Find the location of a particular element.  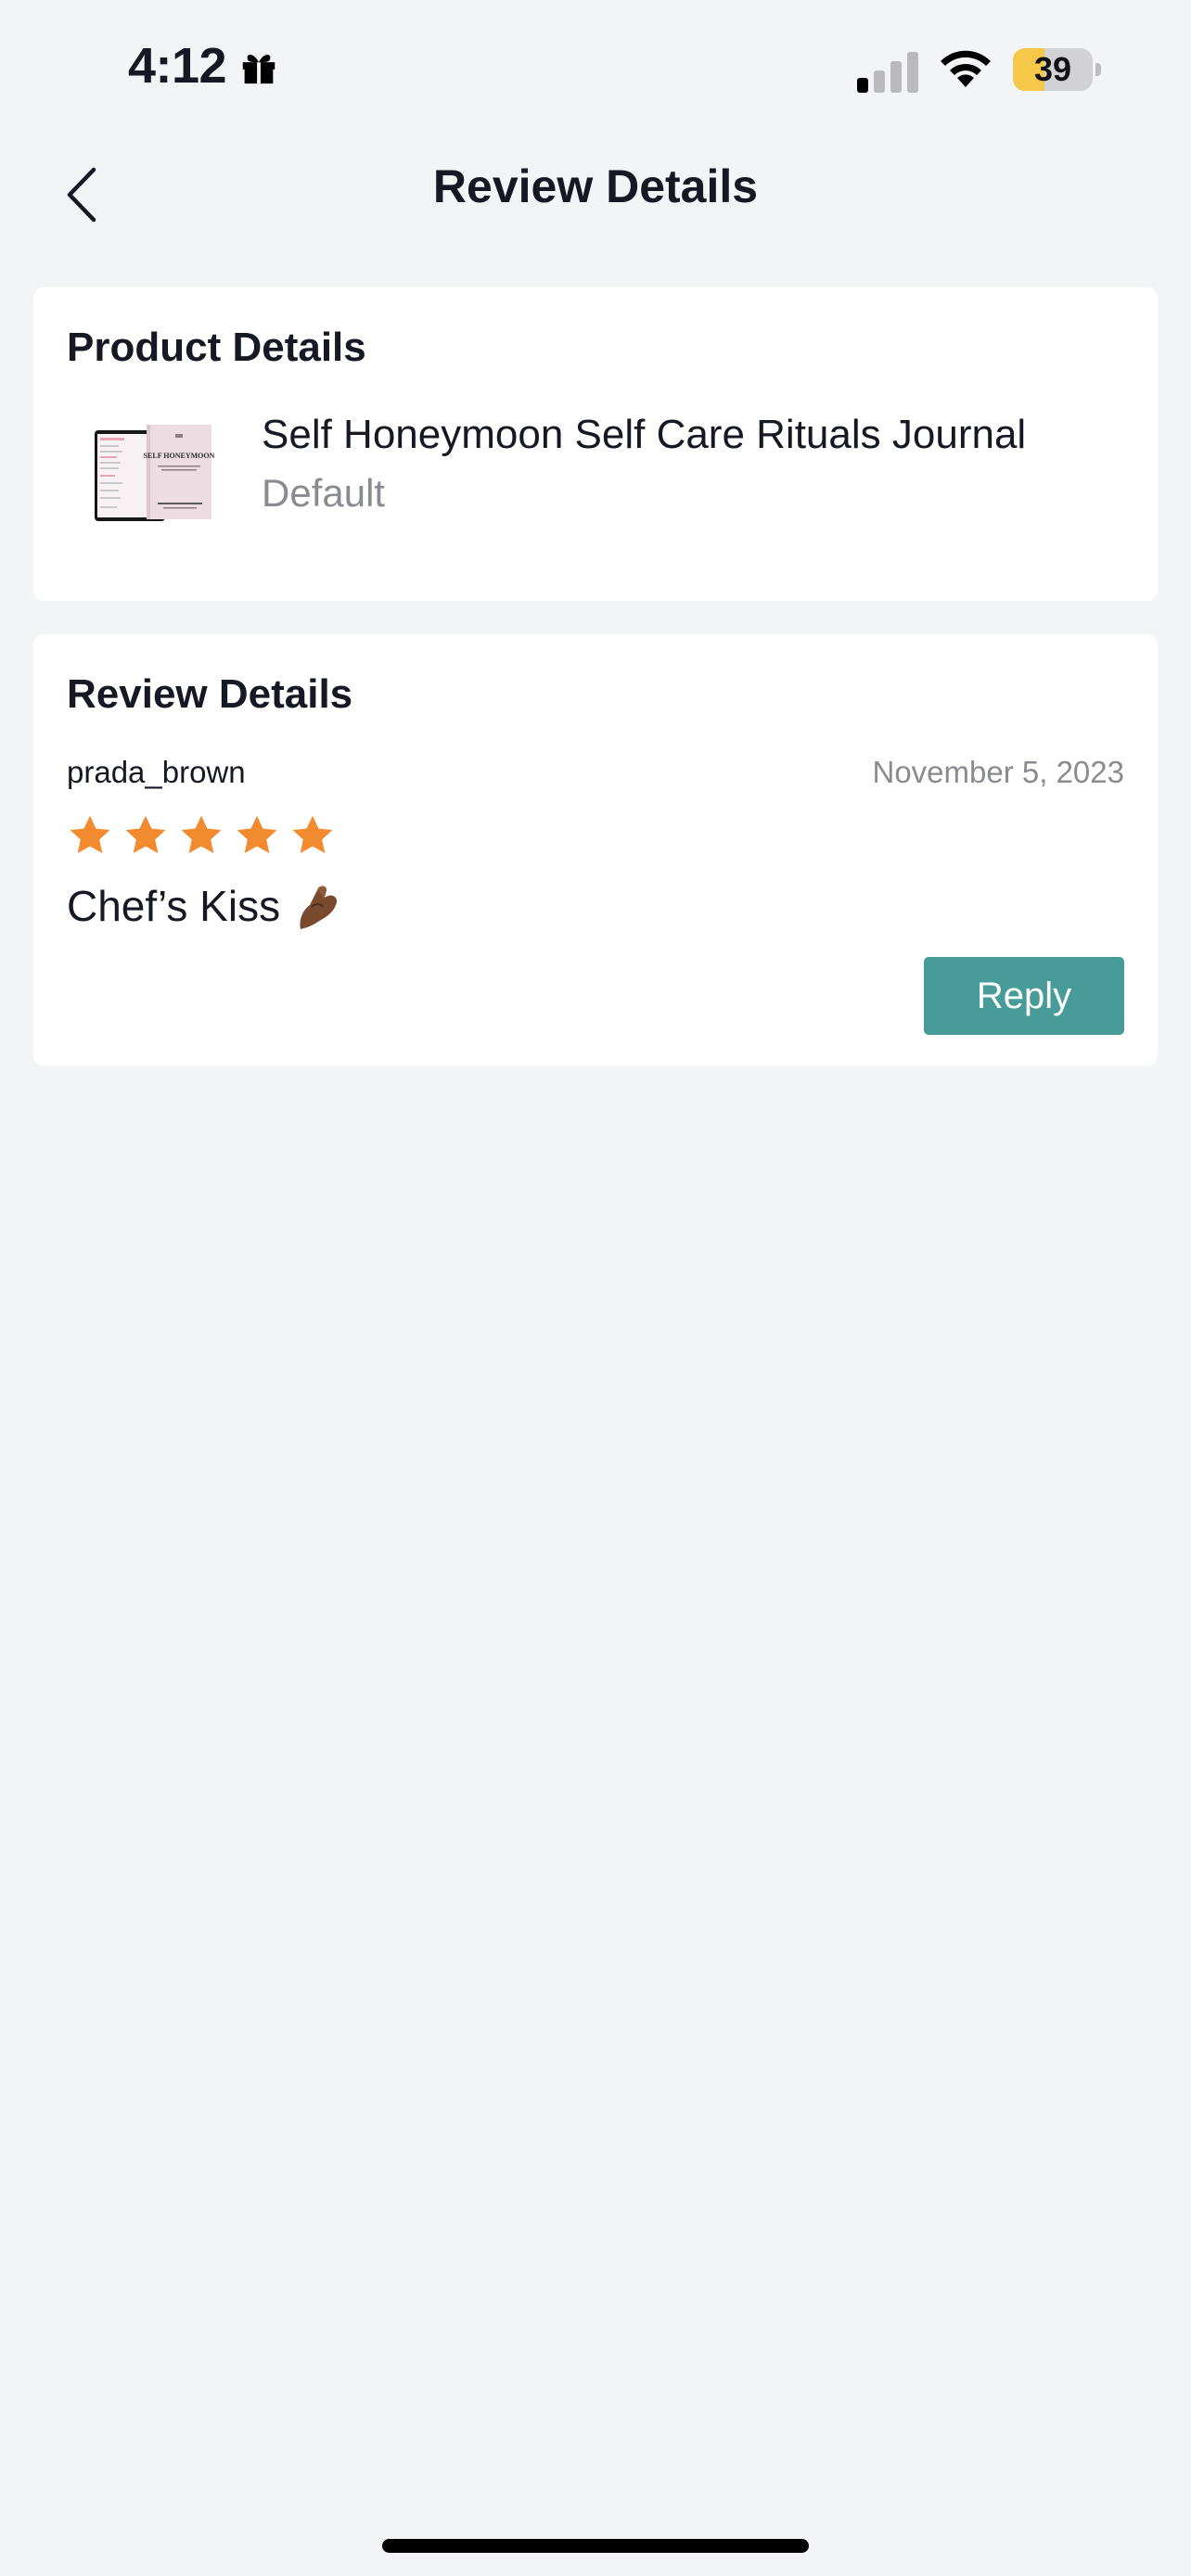

pinched-fingers-icon is located at coordinates (319, 907).